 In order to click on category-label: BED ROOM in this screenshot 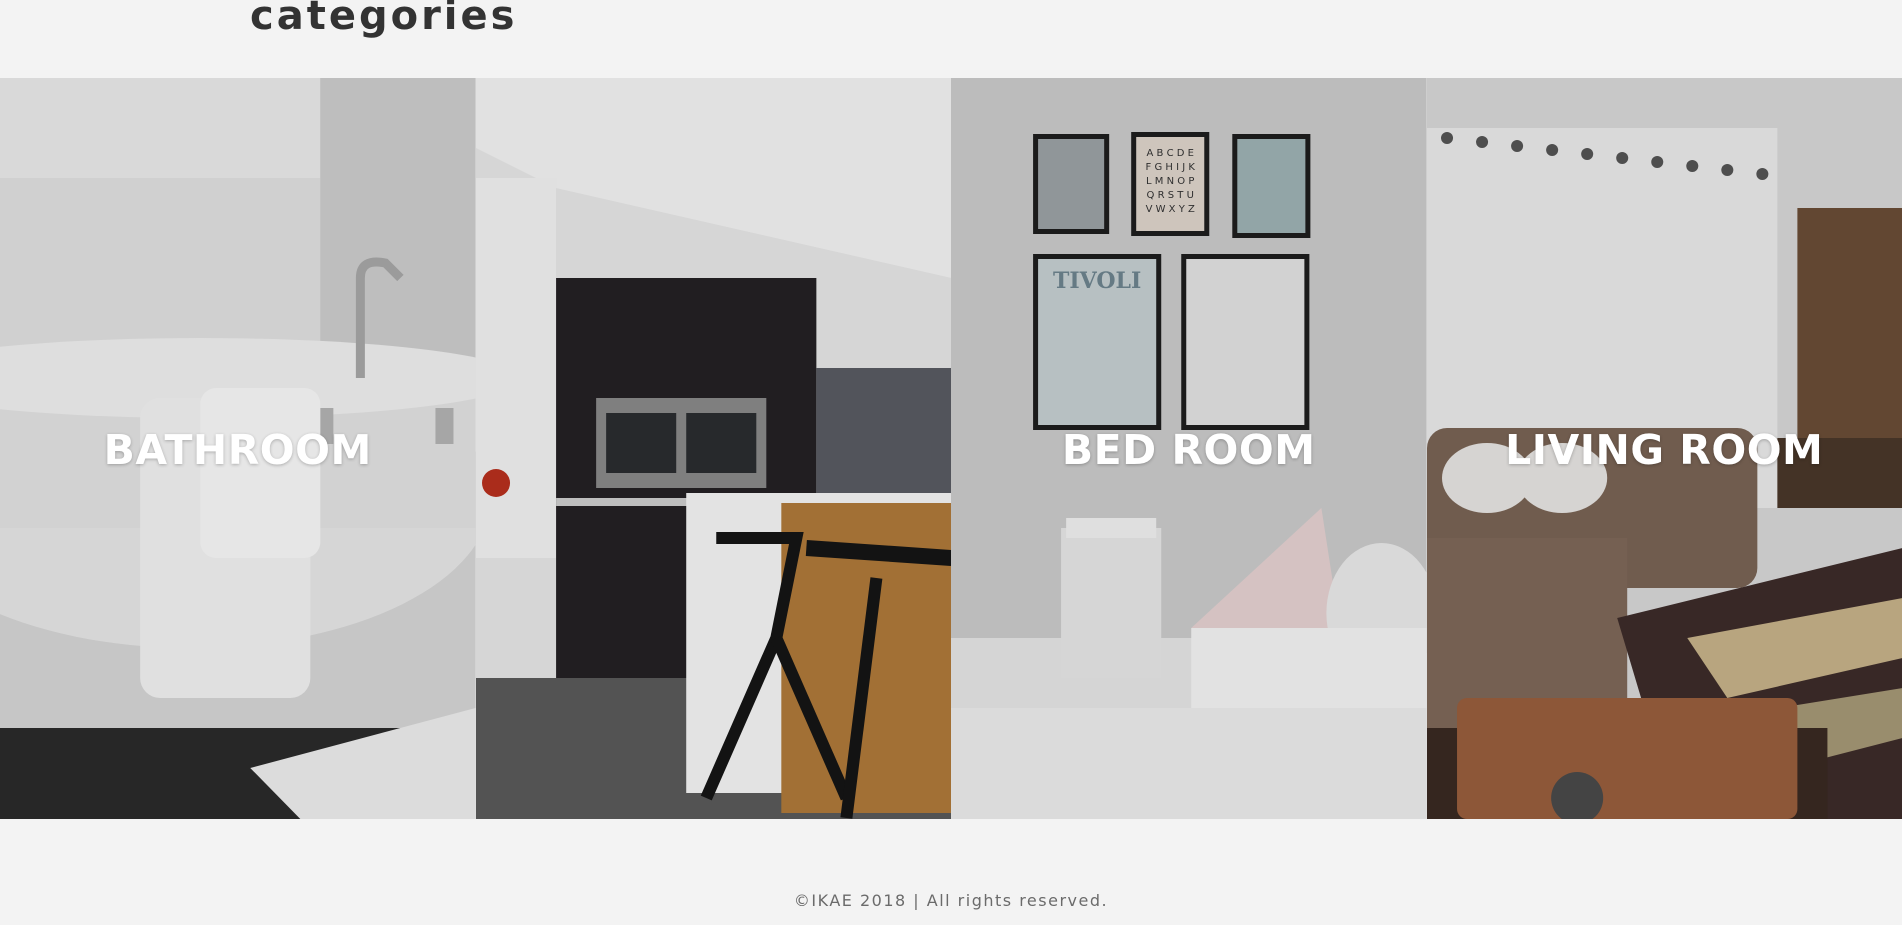, I will do `click(1188, 450)`.